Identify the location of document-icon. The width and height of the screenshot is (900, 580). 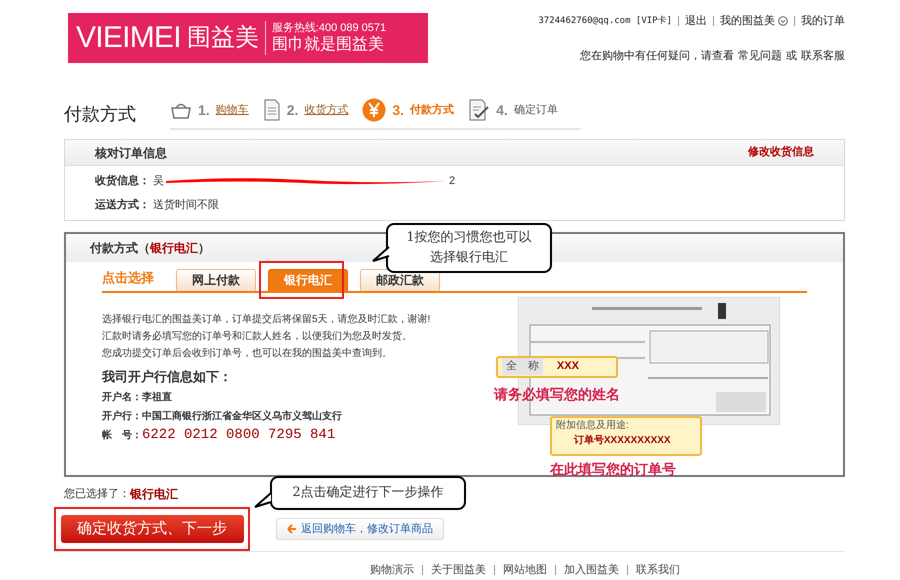
(271, 110).